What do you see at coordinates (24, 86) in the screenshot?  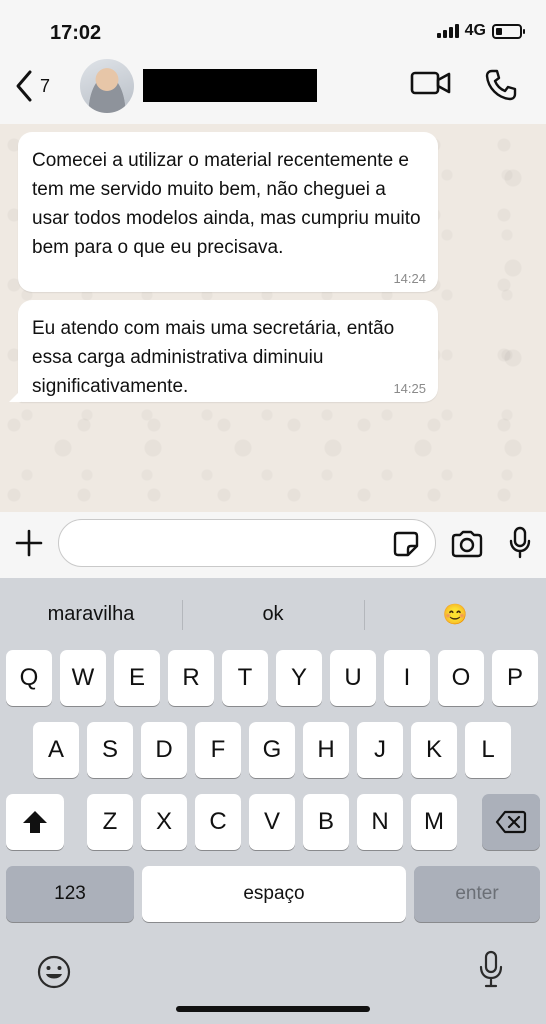 I see `chevron-left-icon` at bounding box center [24, 86].